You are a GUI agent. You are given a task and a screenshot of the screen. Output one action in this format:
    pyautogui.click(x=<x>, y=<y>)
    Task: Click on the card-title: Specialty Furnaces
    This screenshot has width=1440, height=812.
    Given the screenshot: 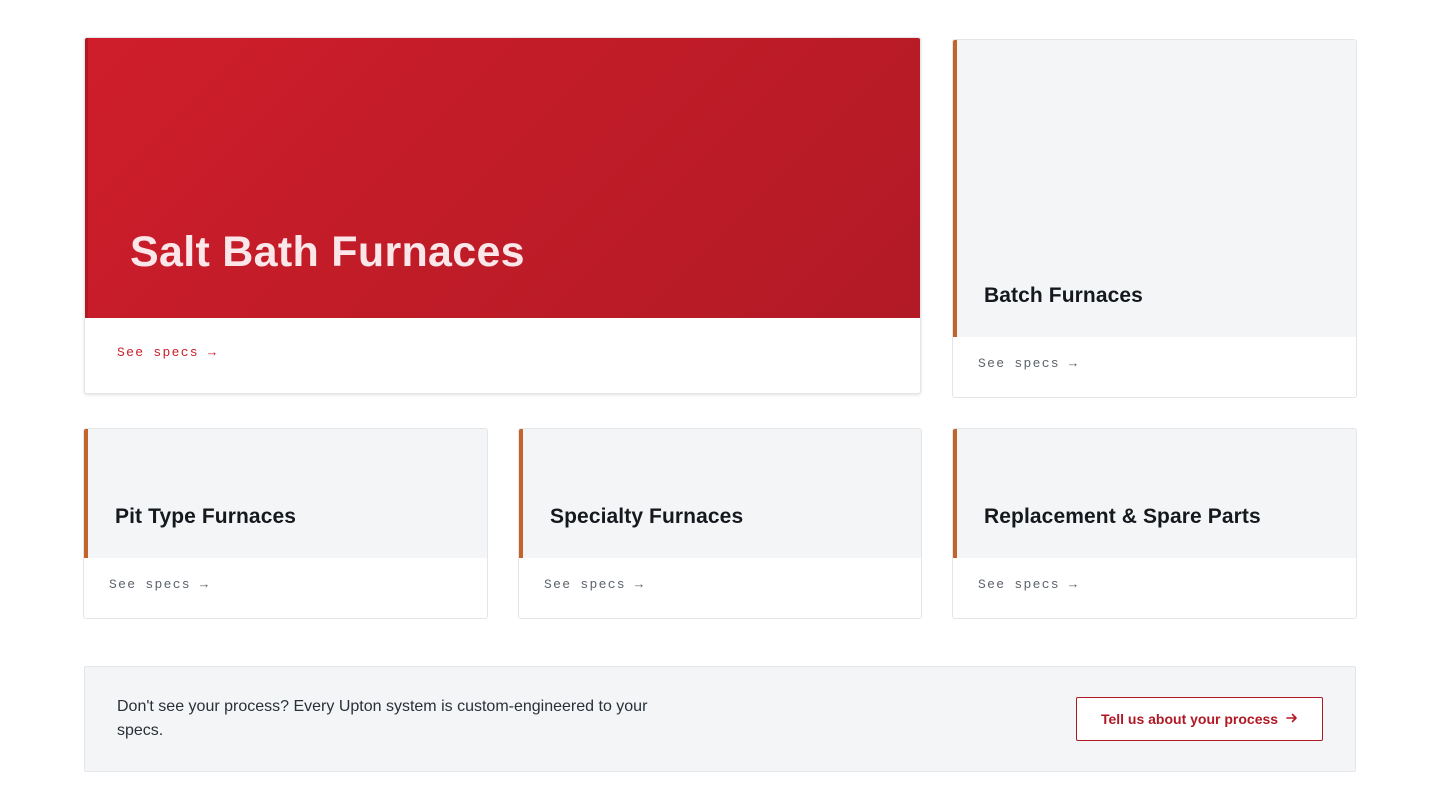 What is the action you would take?
    pyautogui.click(x=647, y=516)
    